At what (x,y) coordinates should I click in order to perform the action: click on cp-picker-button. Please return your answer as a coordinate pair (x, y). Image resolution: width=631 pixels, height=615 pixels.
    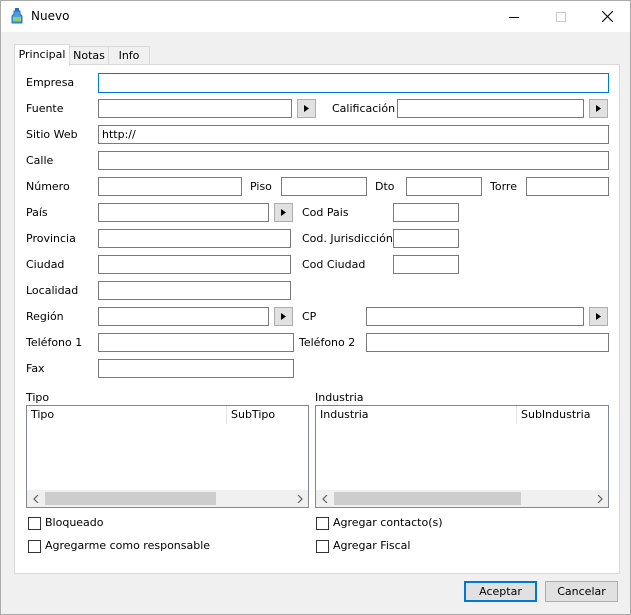
    Looking at the image, I should click on (598, 316).